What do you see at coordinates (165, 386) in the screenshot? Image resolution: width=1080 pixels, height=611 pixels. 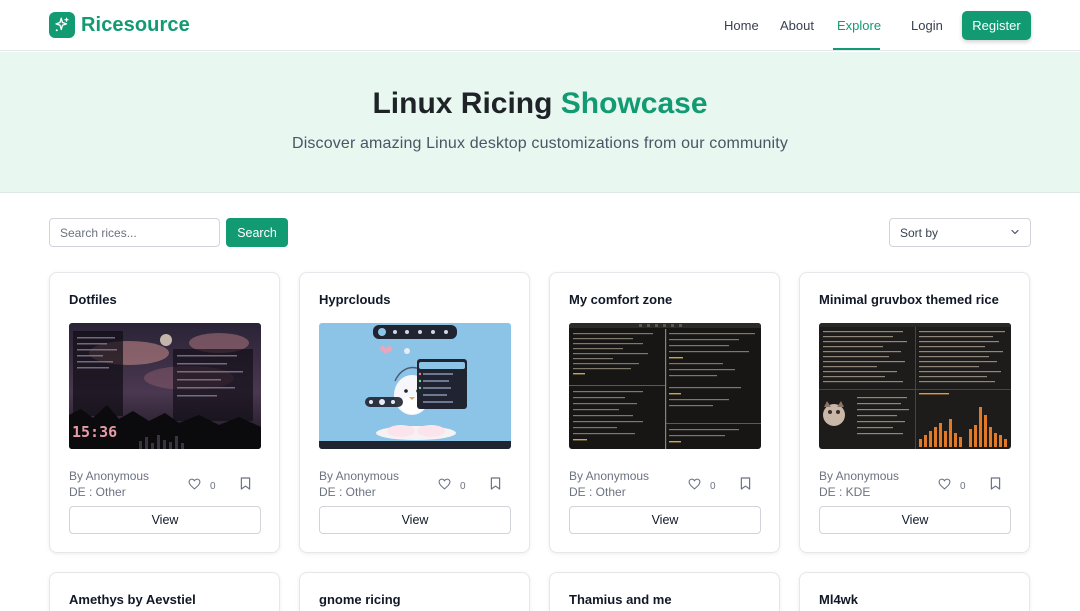 I see `rice-screenshot: 15:36` at bounding box center [165, 386].